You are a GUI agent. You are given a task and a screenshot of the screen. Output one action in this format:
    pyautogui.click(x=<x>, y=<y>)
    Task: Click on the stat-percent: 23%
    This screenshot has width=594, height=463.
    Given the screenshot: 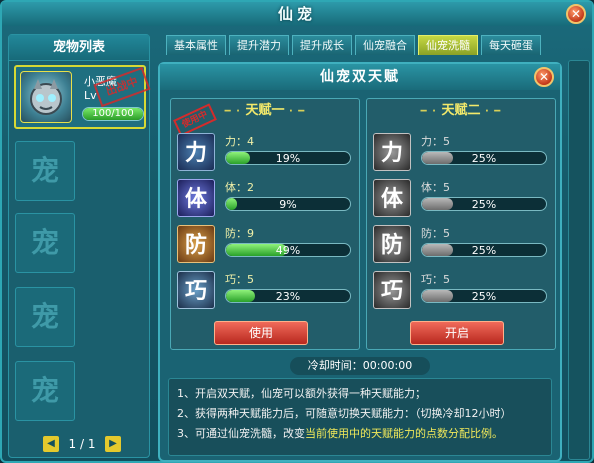 What is the action you would take?
    pyautogui.click(x=288, y=296)
    